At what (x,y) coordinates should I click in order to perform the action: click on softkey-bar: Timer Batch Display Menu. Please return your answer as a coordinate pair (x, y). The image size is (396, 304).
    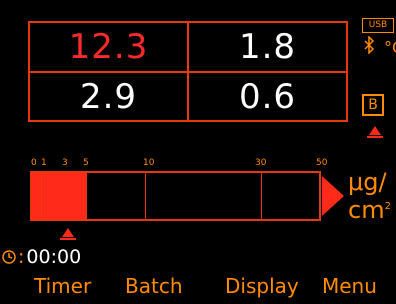
    Looking at the image, I should click on (198, 289).